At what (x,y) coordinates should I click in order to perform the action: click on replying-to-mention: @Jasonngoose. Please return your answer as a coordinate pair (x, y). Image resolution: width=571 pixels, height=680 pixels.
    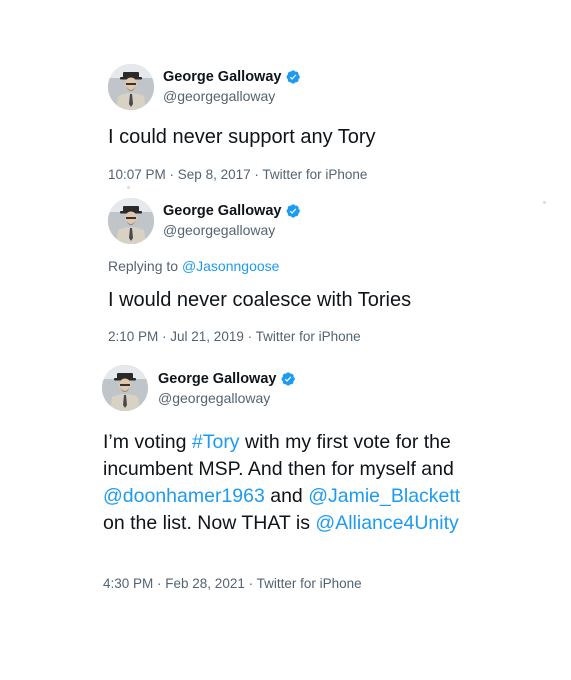
    Looking at the image, I should click on (231, 266).